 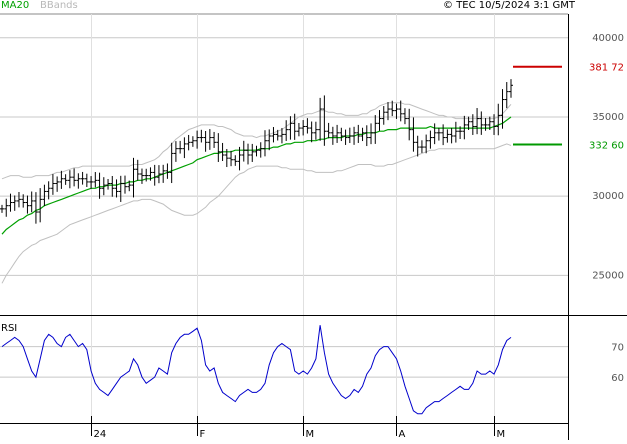 I want to click on resistance-level-label: 381 72, so click(x=606, y=68).